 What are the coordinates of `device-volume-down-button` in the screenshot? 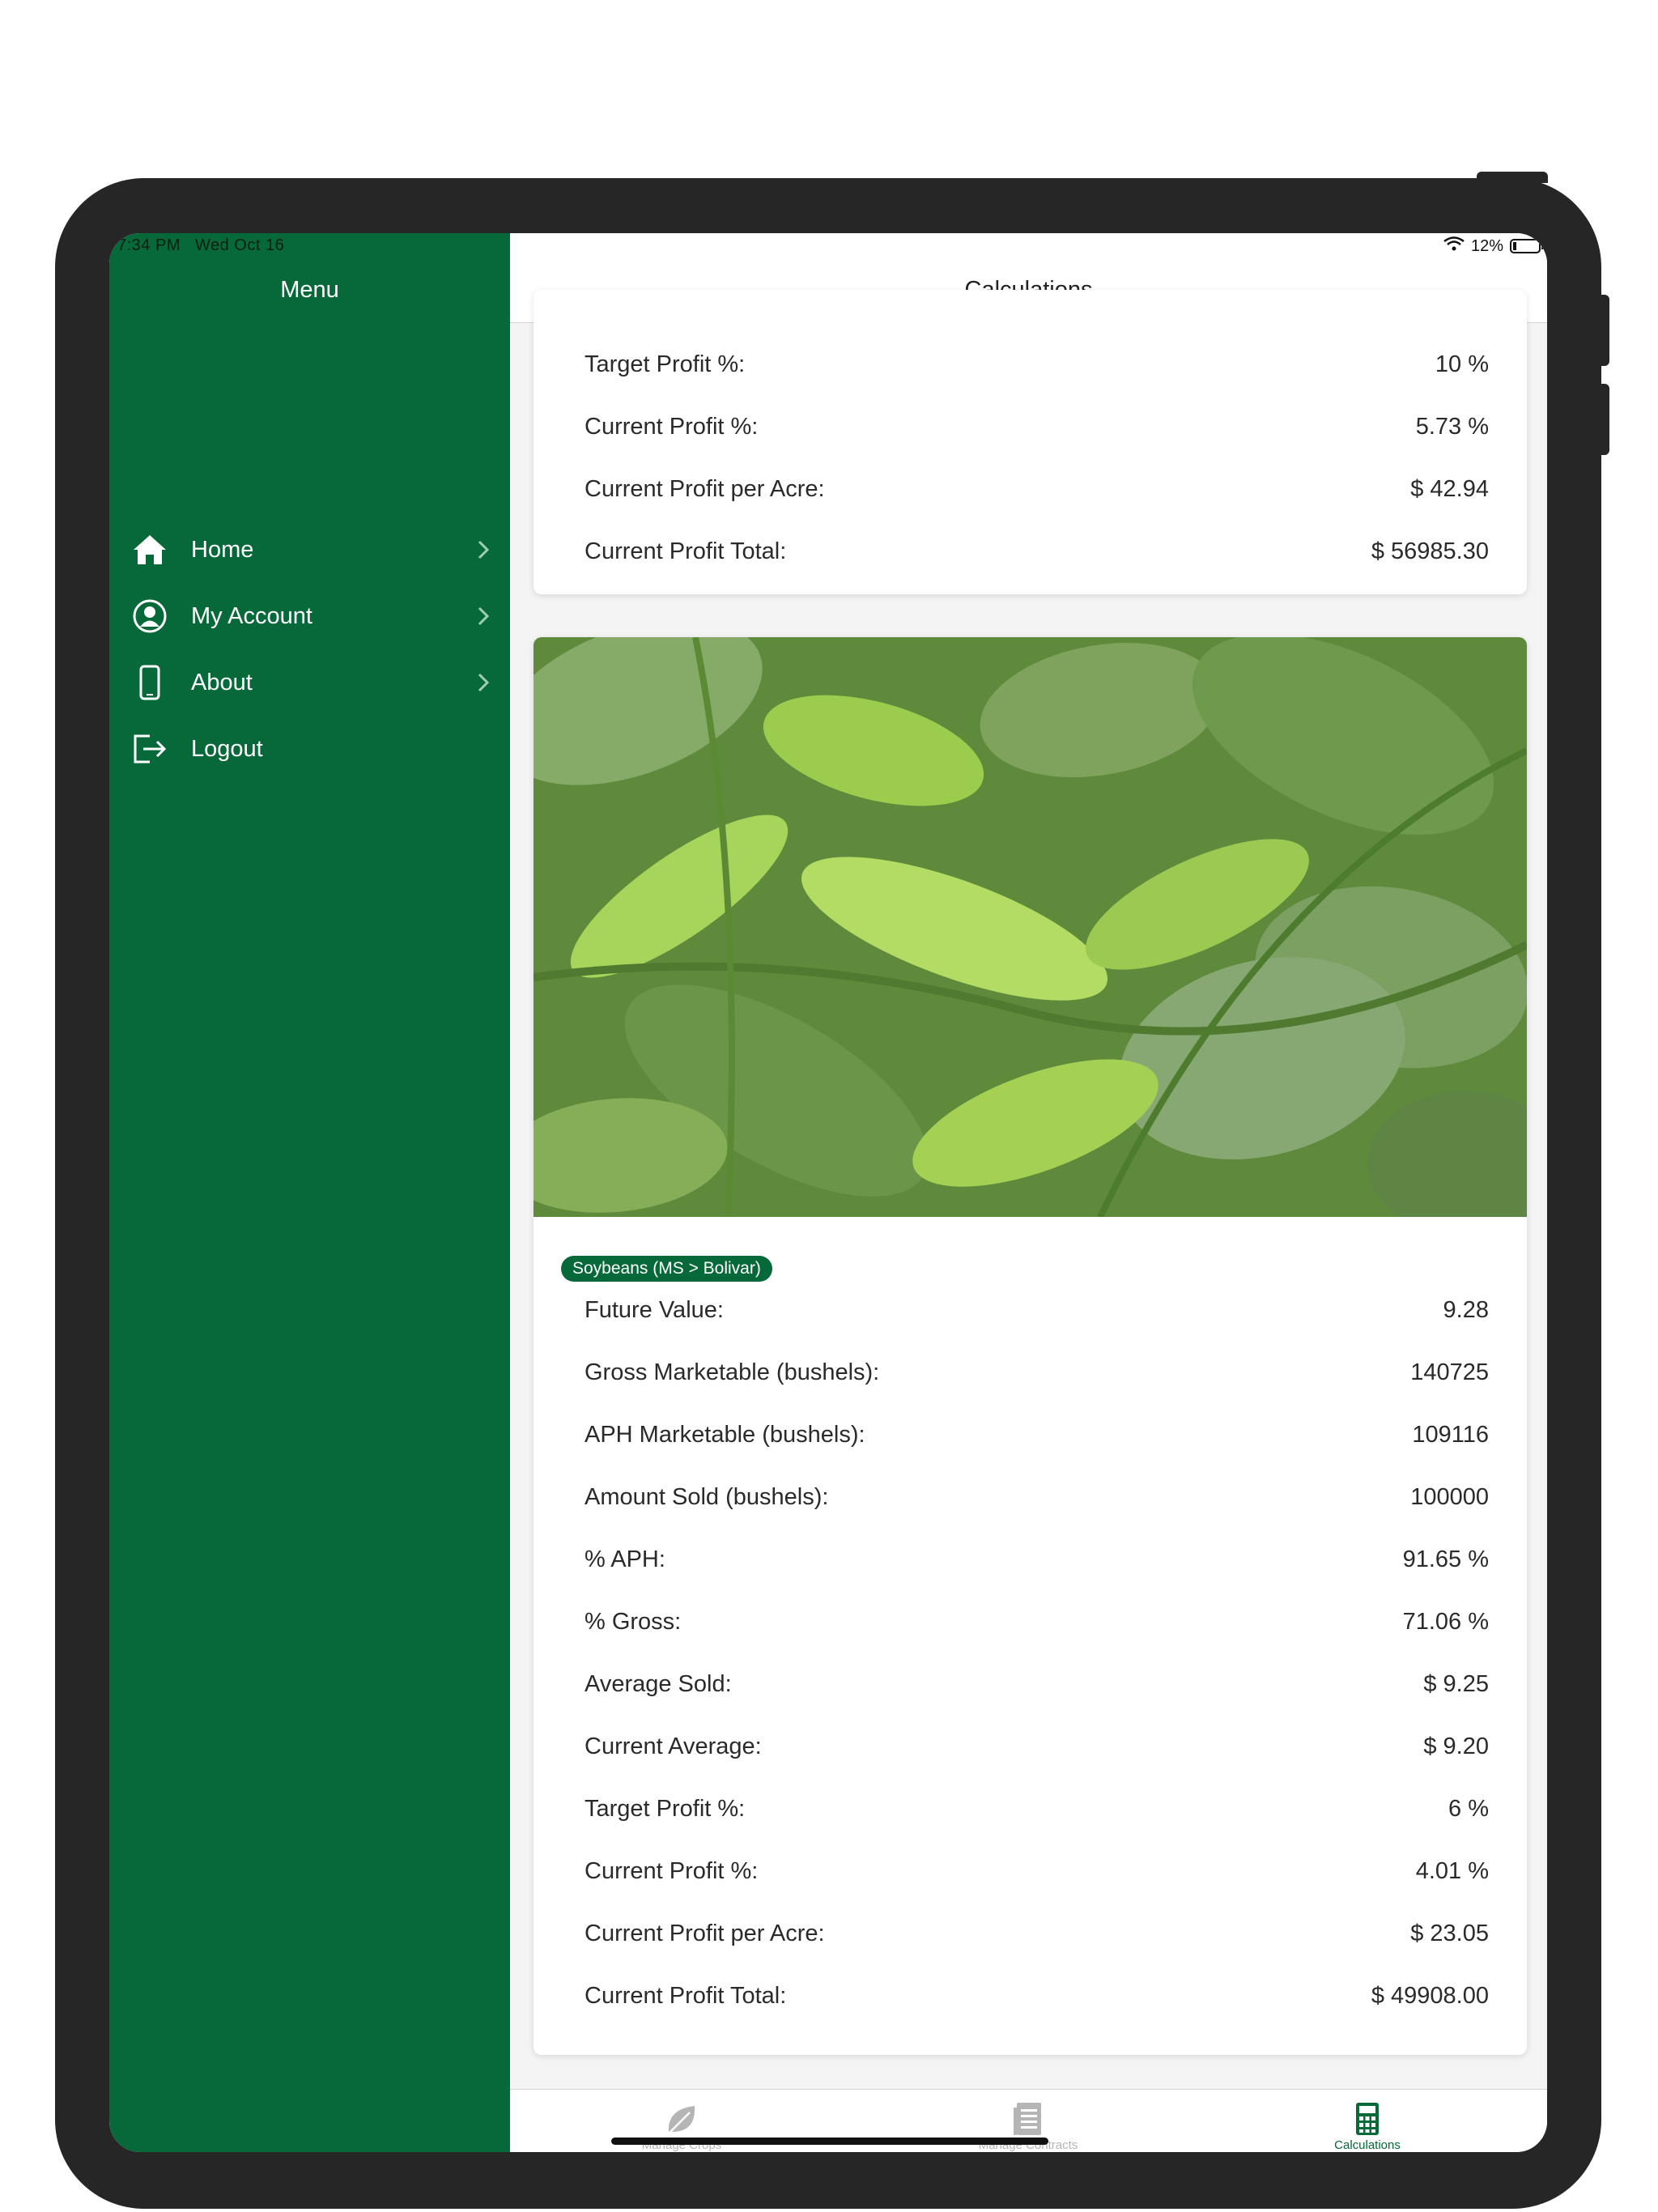 It's located at (1603, 420).